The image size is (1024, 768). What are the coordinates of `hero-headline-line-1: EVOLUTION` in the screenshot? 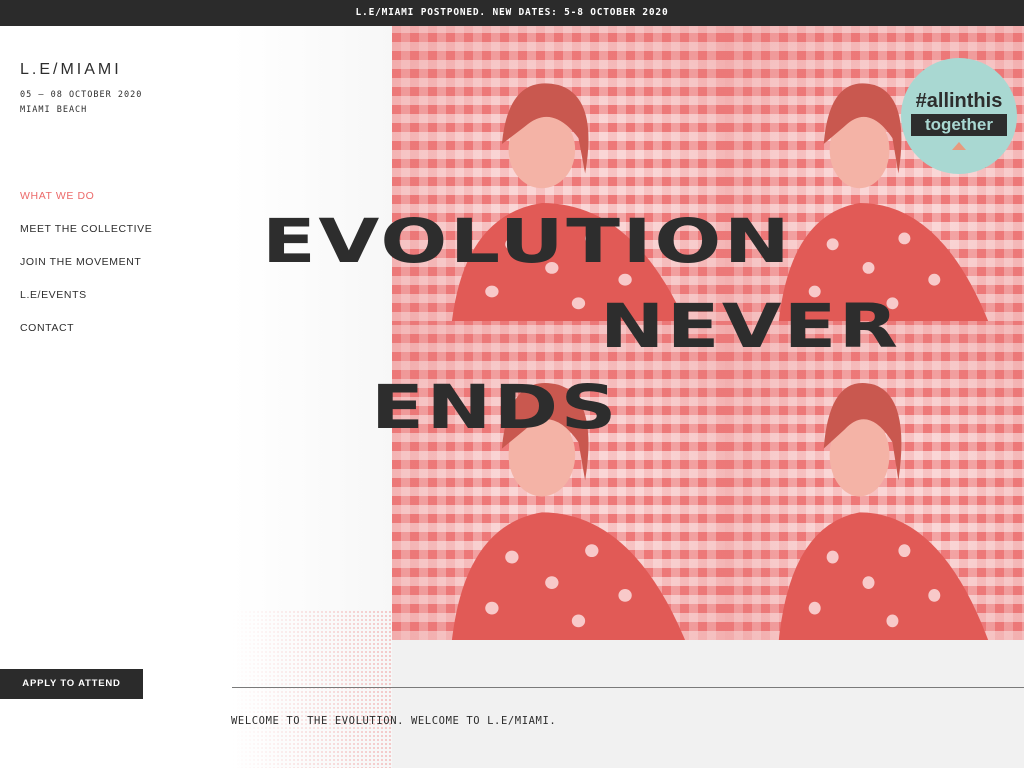 It's located at (527, 241).